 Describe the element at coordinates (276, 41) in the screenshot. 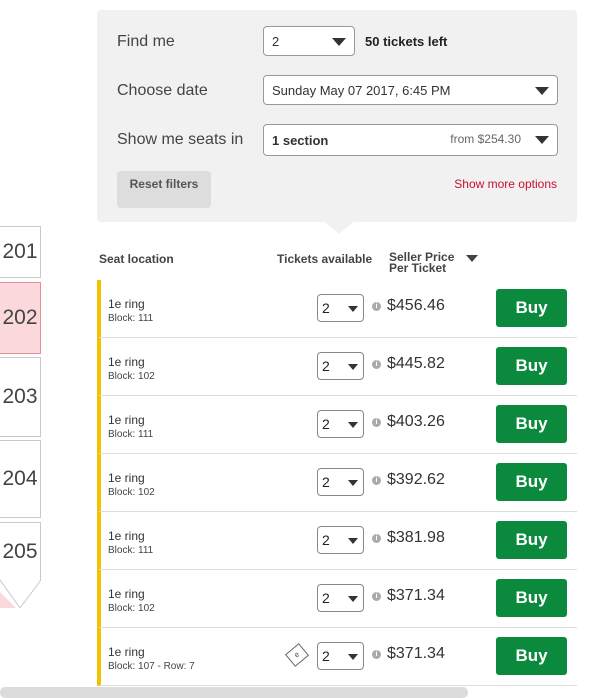

I see `ticket-quantity-value: 2` at that location.